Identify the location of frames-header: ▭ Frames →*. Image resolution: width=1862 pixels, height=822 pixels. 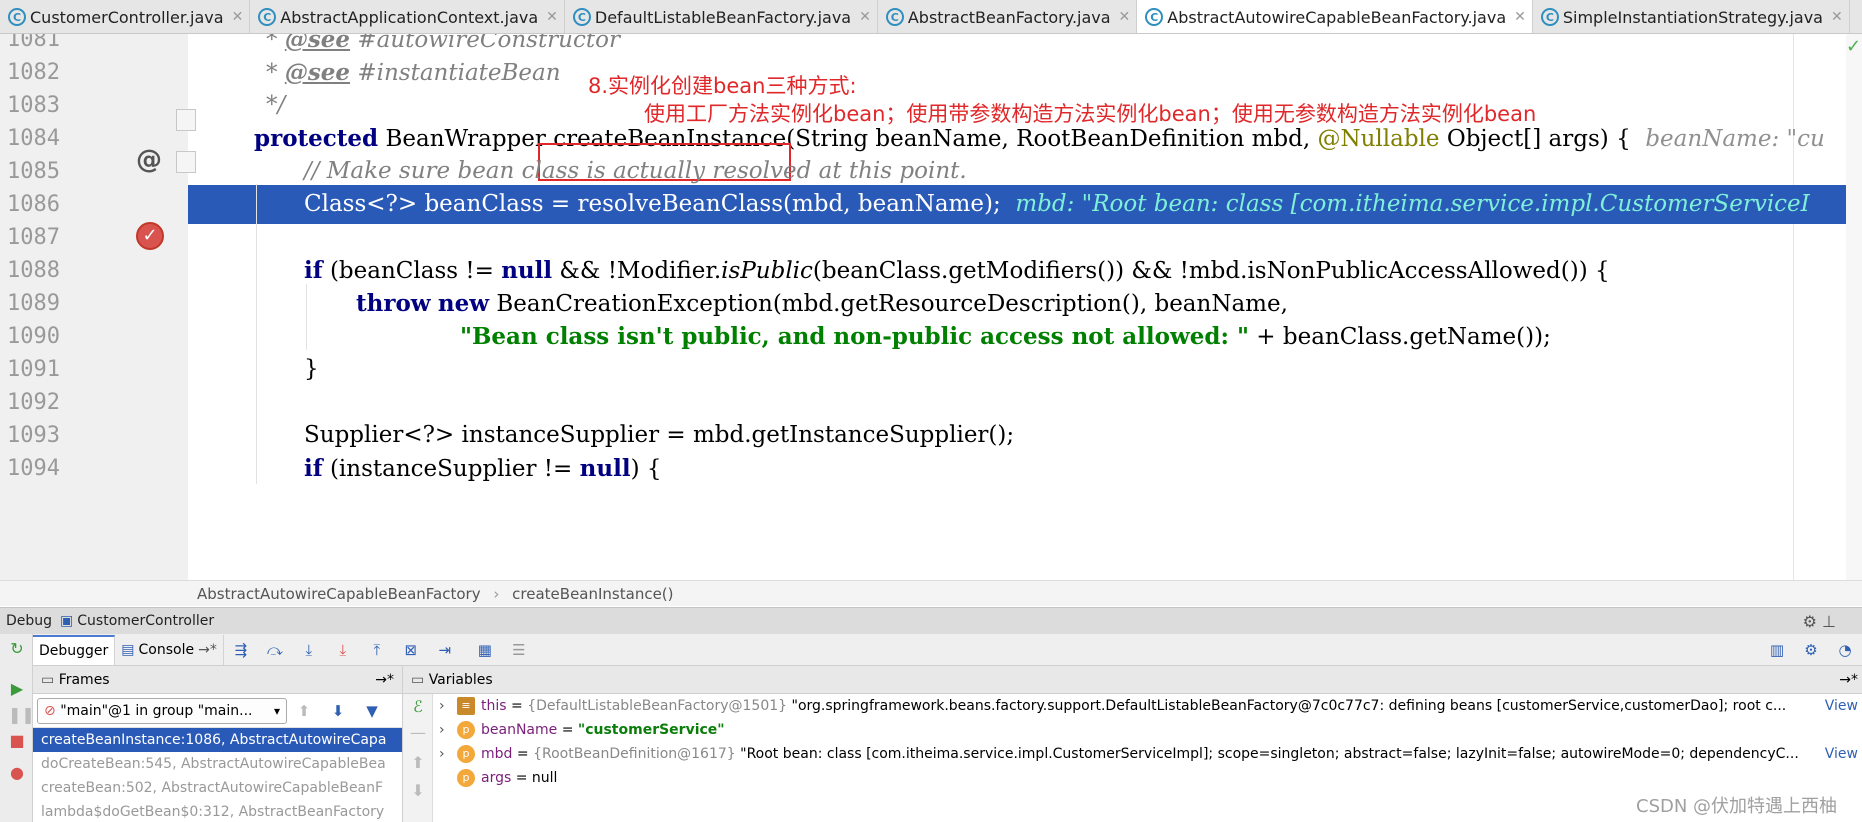
(217, 680).